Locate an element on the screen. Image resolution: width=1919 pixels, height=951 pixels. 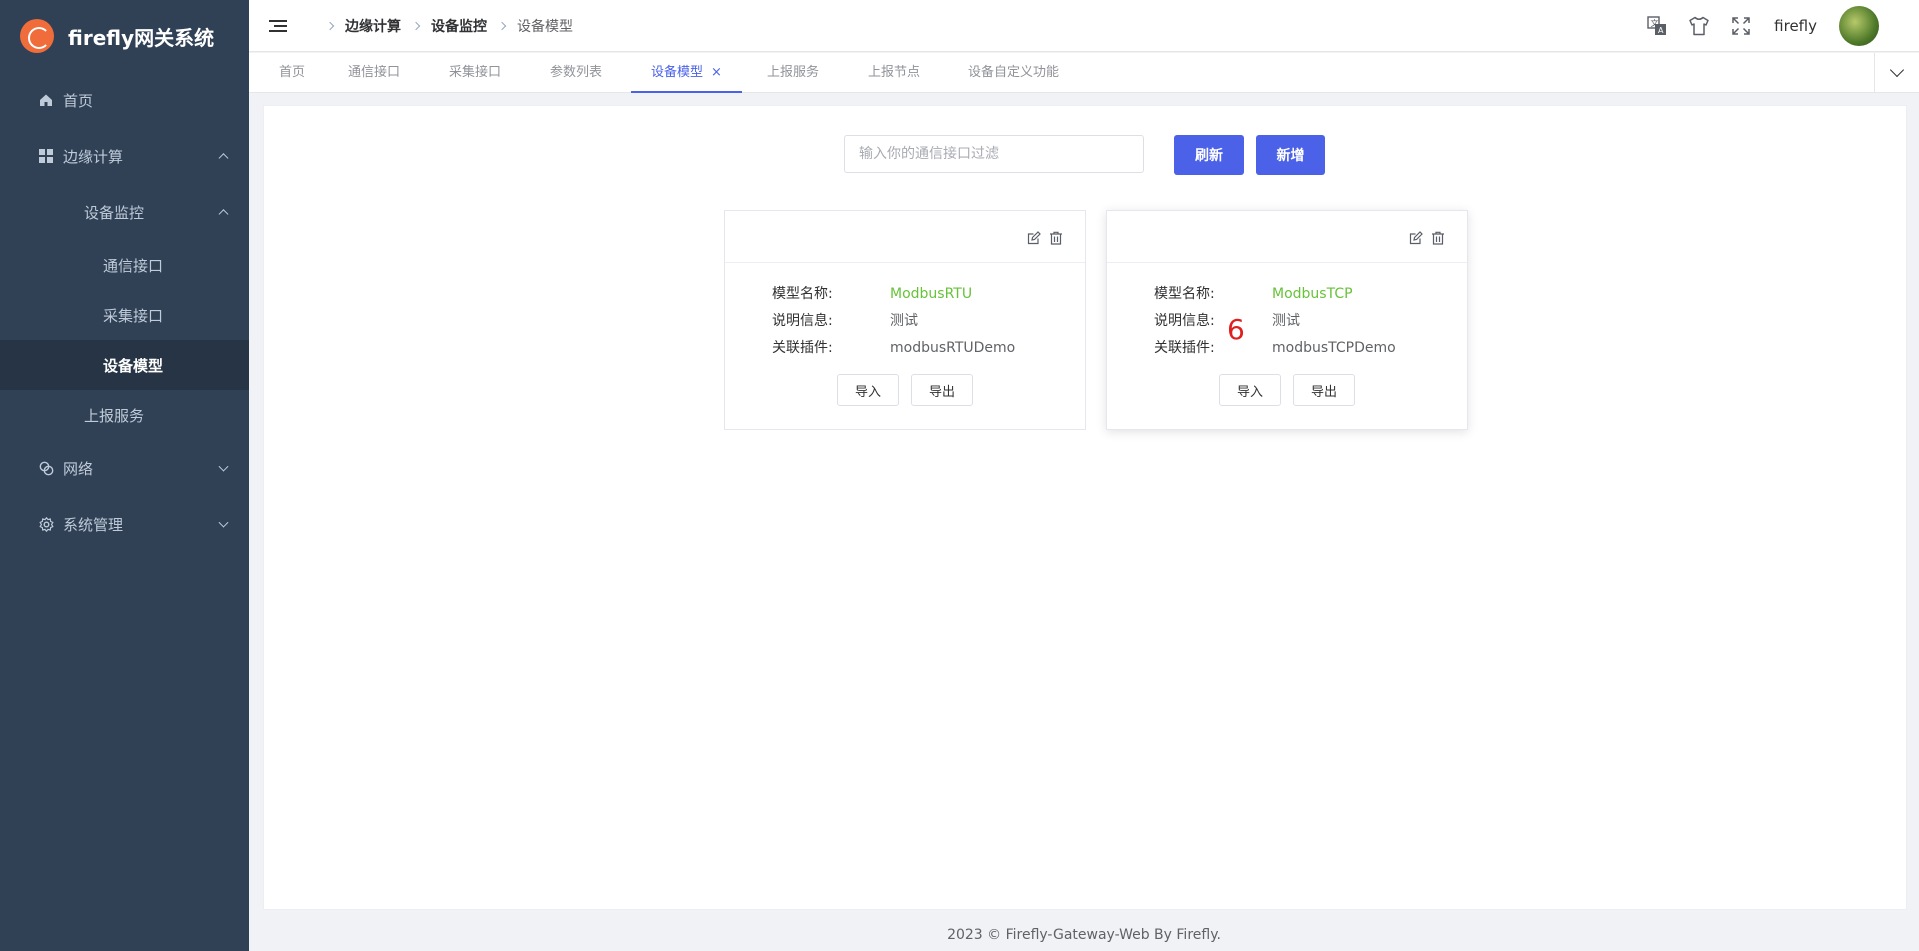
avatar is located at coordinates (1859, 26).